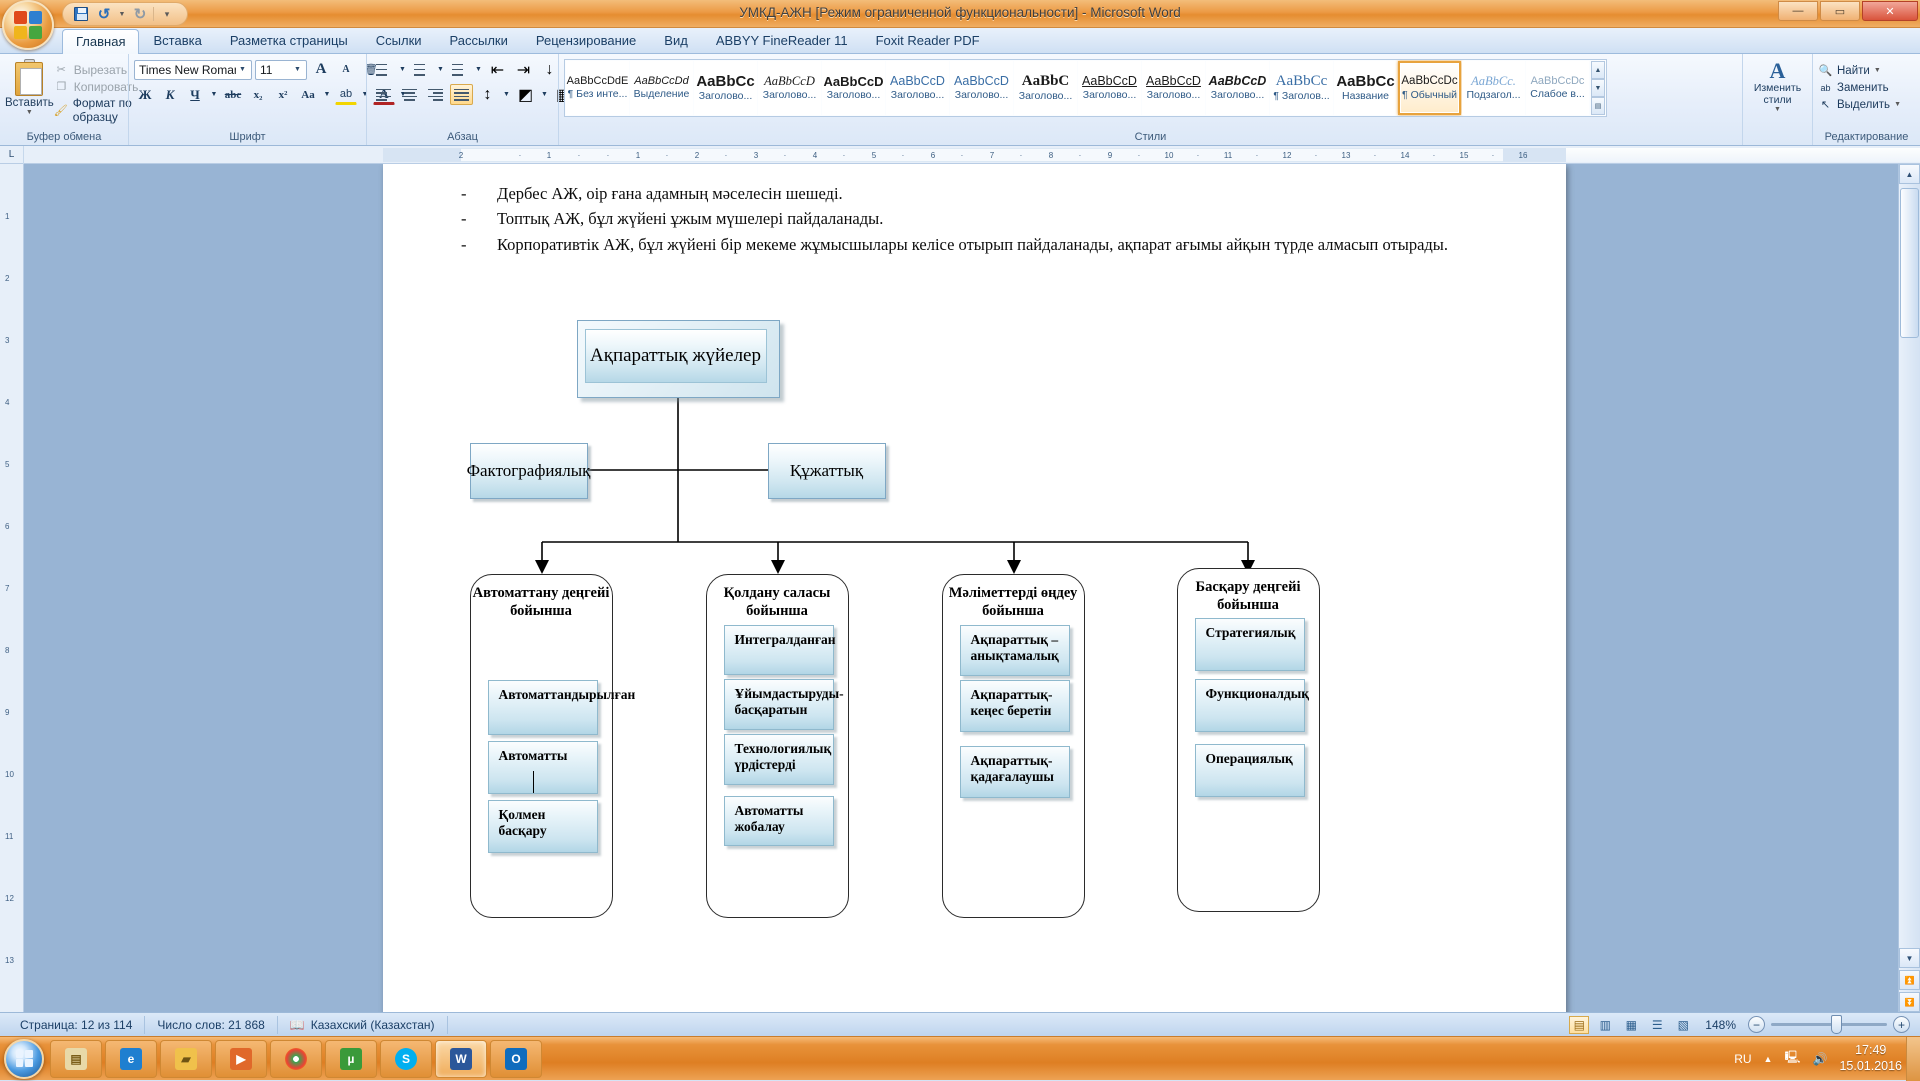 The image size is (1920, 1081). I want to click on cut-button: ✂ Вырезать, so click(96, 69).